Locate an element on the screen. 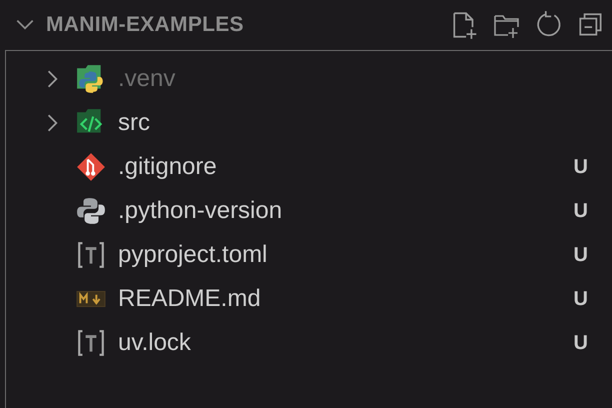  file-name: pyproject.toml is located at coordinates (193, 255).